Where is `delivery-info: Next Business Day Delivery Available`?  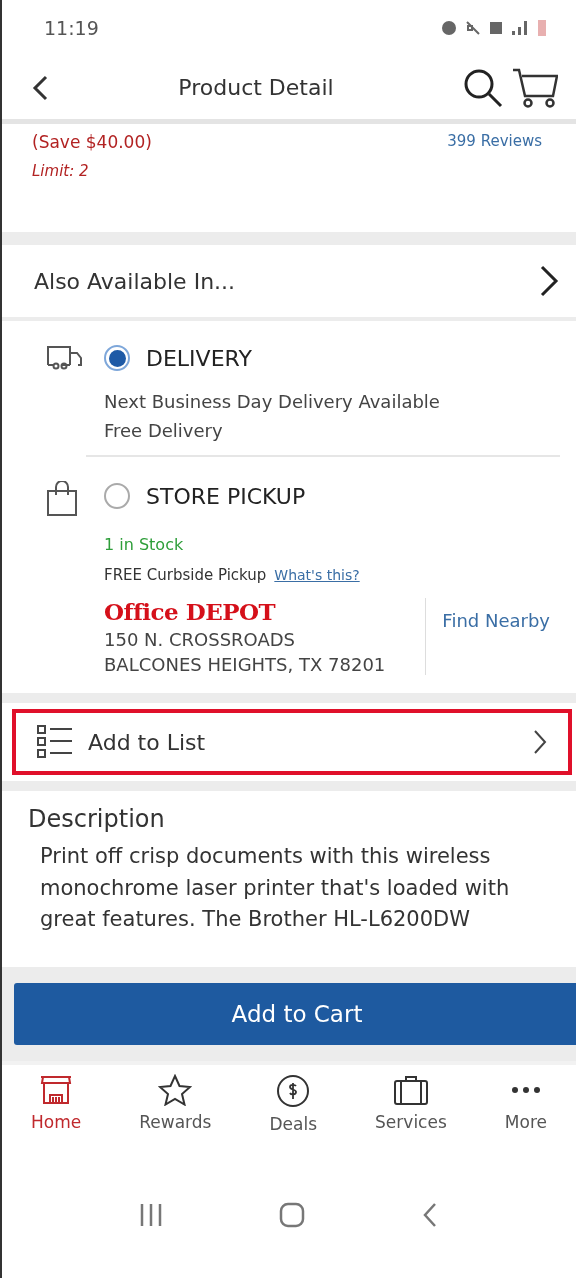 delivery-info: Next Business Day Delivery Available is located at coordinates (272, 401).